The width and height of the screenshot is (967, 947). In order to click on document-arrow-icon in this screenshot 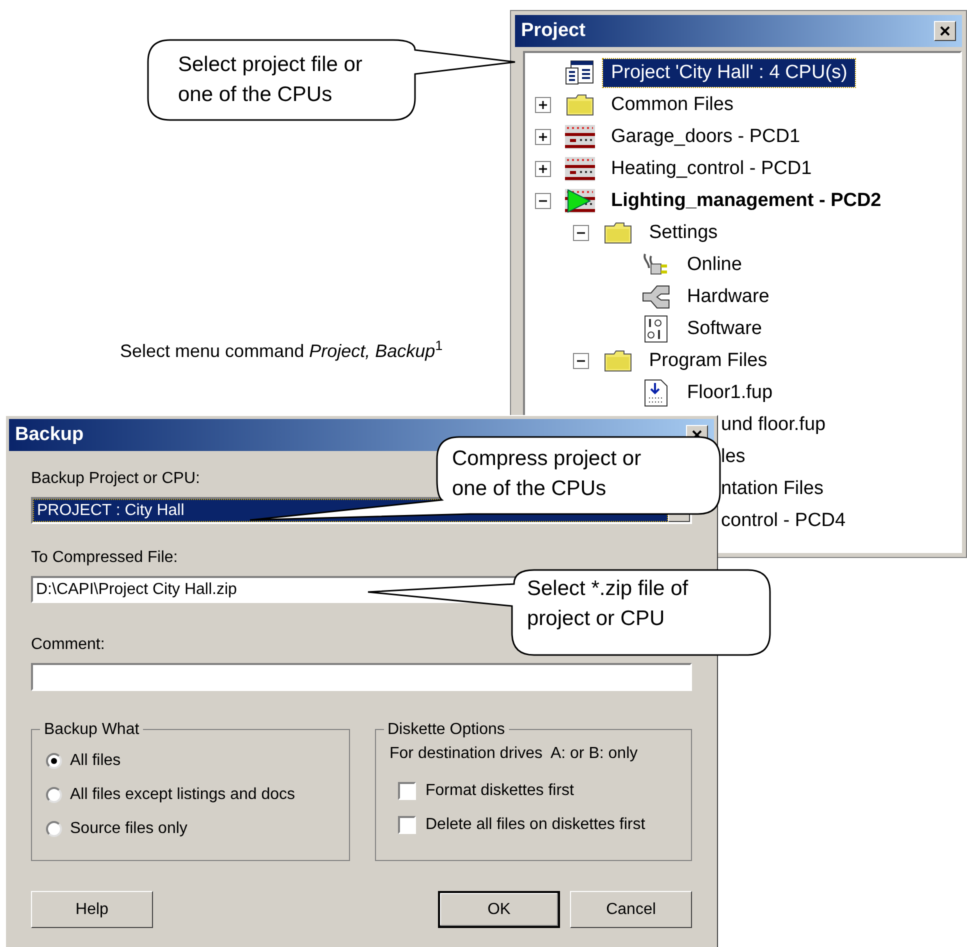, I will do `click(656, 393)`.